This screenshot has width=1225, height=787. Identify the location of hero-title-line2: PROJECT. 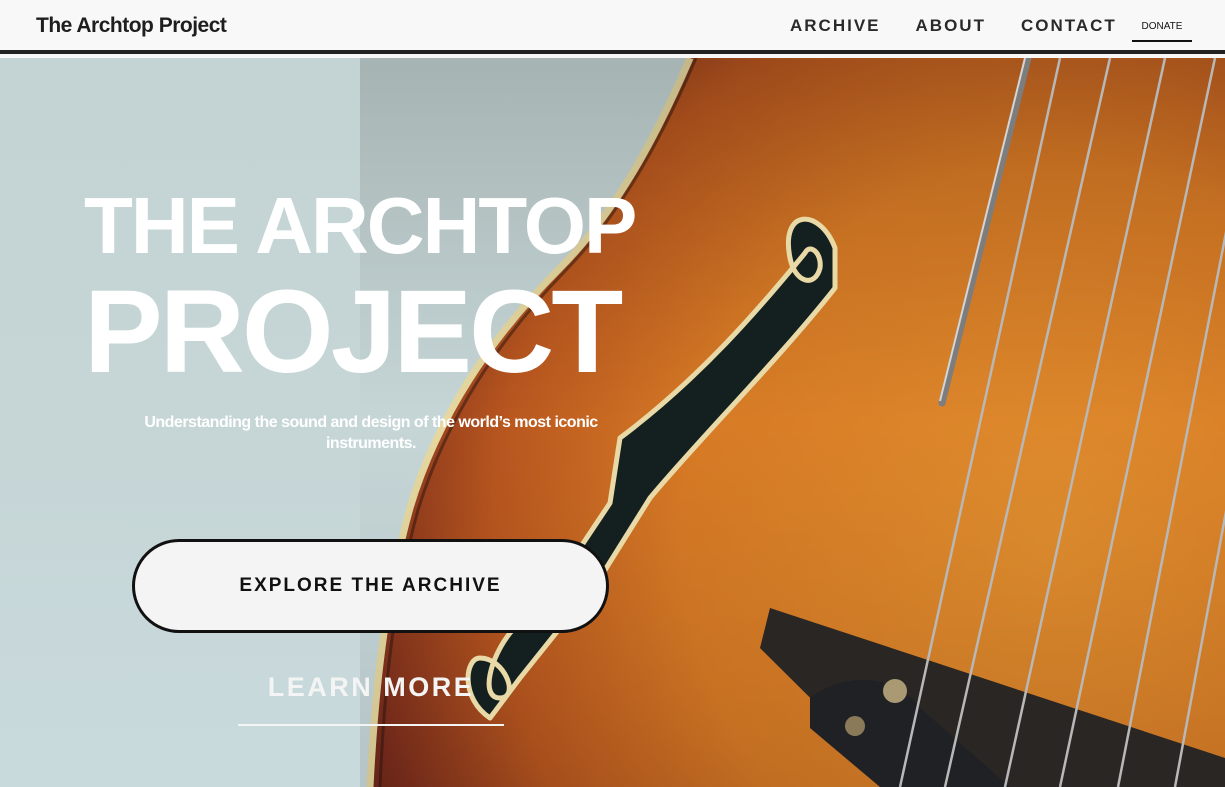
(353, 332).